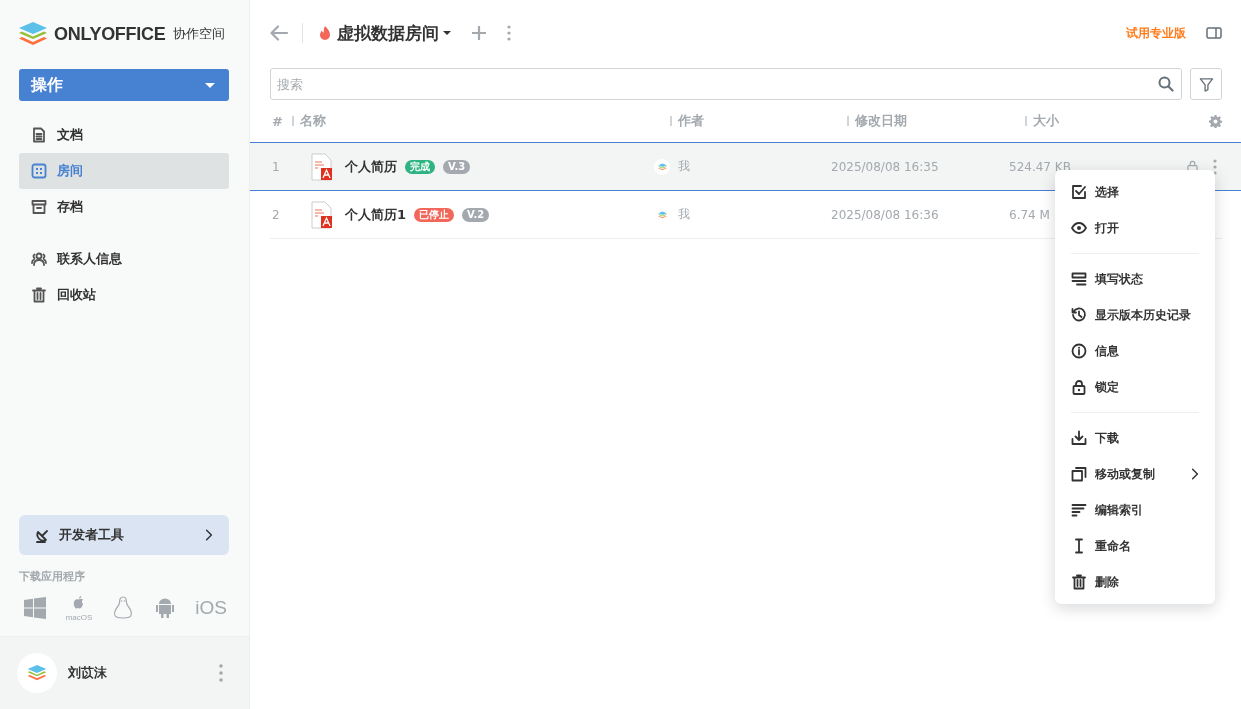  I want to click on documents-icon, so click(39, 135).